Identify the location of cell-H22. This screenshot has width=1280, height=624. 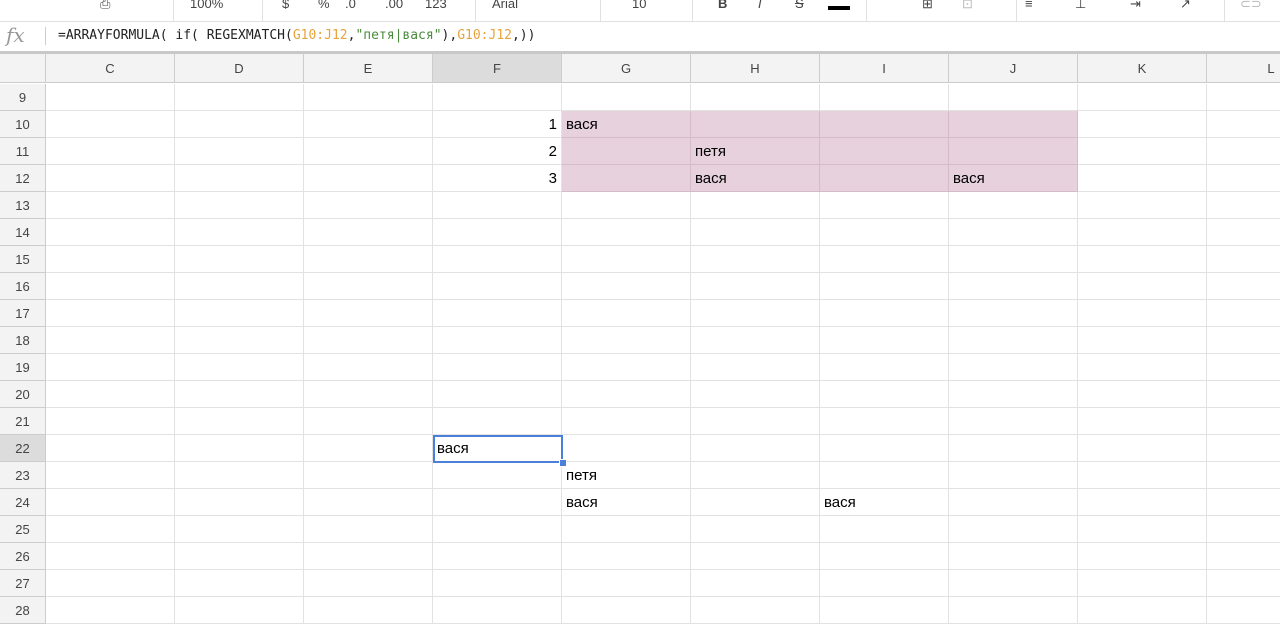
(755, 448).